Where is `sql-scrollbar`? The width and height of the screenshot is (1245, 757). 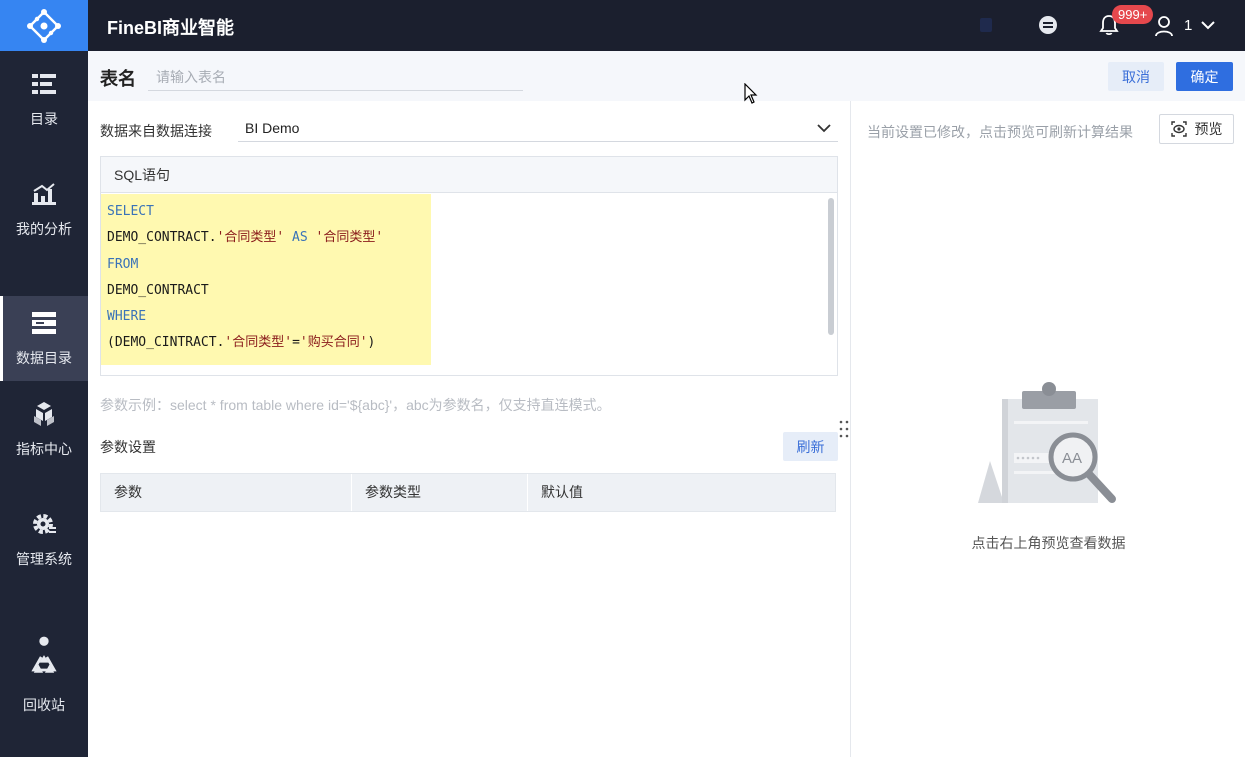
sql-scrollbar is located at coordinates (831, 266).